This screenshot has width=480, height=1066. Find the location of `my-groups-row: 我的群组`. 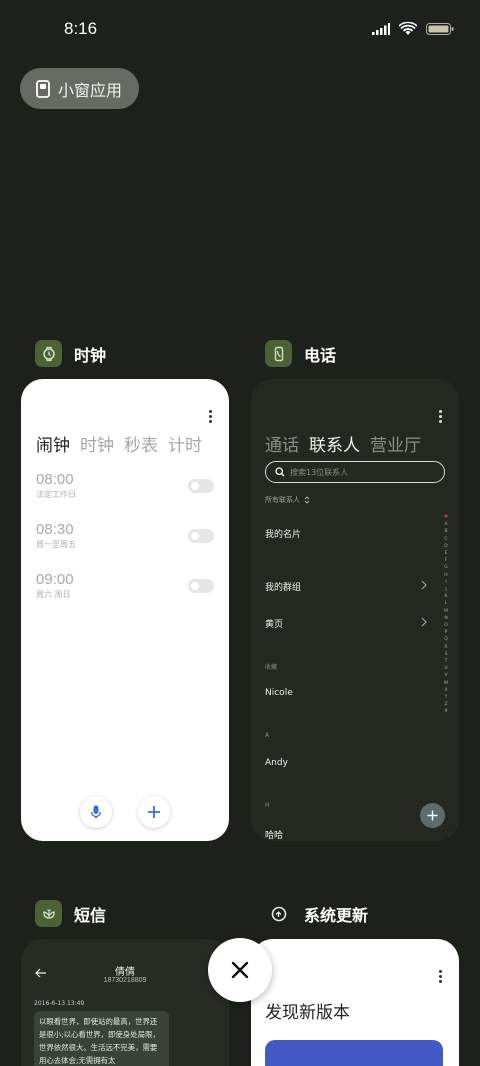

my-groups-row: 我的群组 is located at coordinates (283, 586).